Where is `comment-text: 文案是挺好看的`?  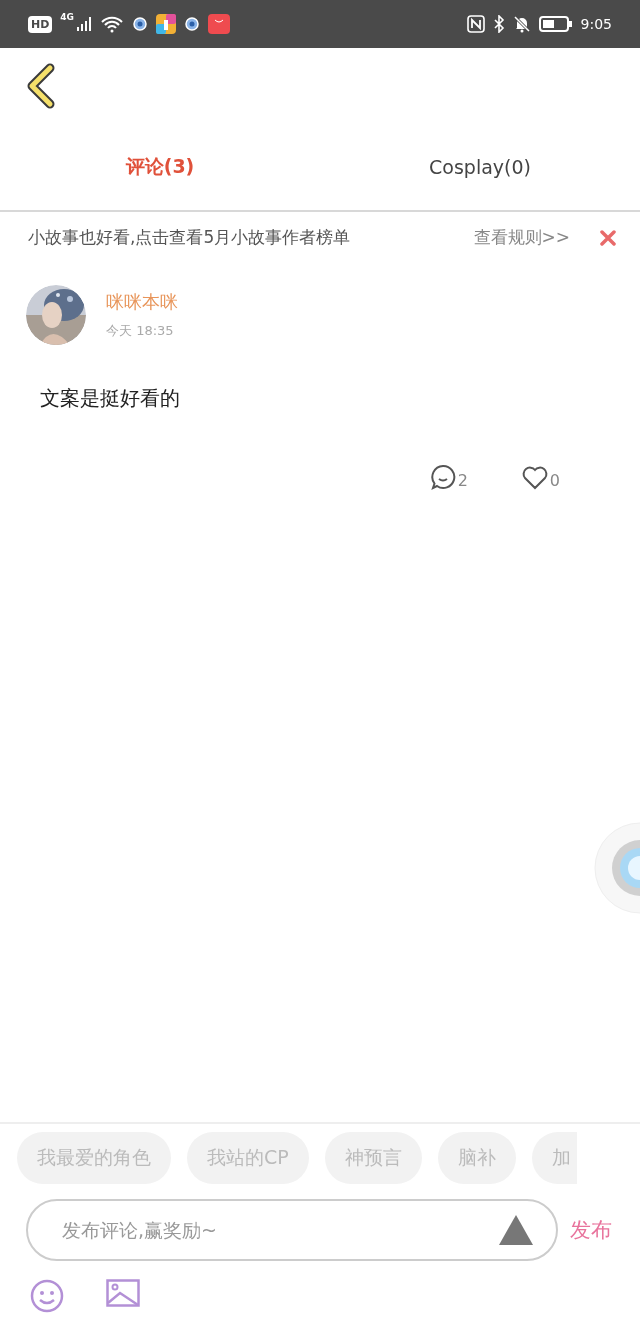
comment-text: 文案是挺好看的 is located at coordinates (110, 398).